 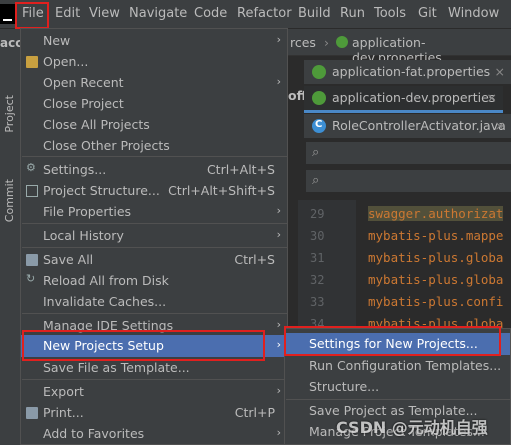 I want to click on menu-navigate: Navigate, so click(x=158, y=13).